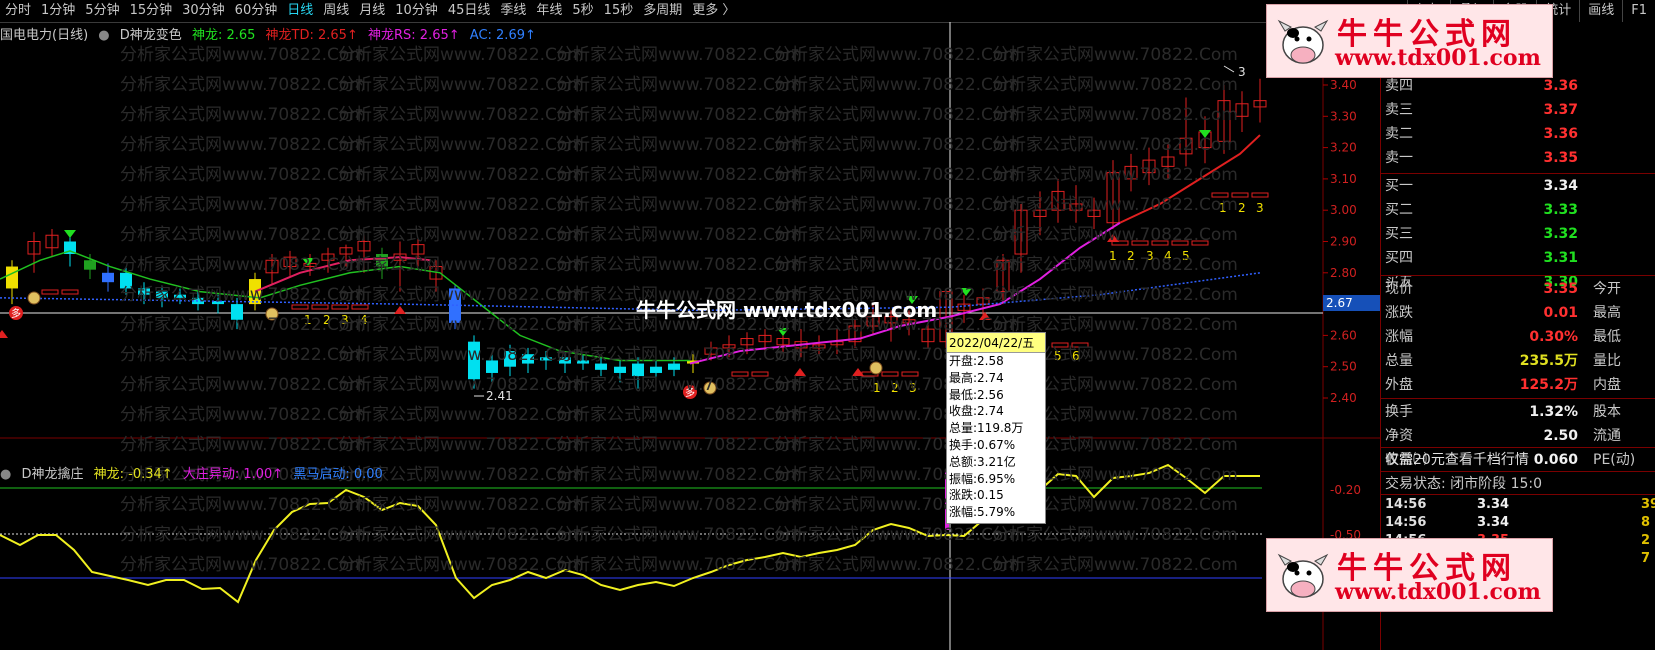 Image resolution: width=1655 pixels, height=650 pixels. What do you see at coordinates (1560, 234) in the screenshot?
I see `quote-value: 3.32` at bounding box center [1560, 234].